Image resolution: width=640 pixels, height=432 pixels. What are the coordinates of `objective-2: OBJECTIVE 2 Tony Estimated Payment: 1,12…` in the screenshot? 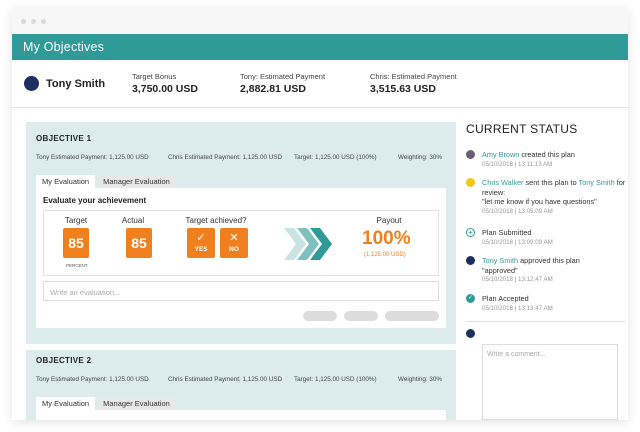 It's located at (241, 385).